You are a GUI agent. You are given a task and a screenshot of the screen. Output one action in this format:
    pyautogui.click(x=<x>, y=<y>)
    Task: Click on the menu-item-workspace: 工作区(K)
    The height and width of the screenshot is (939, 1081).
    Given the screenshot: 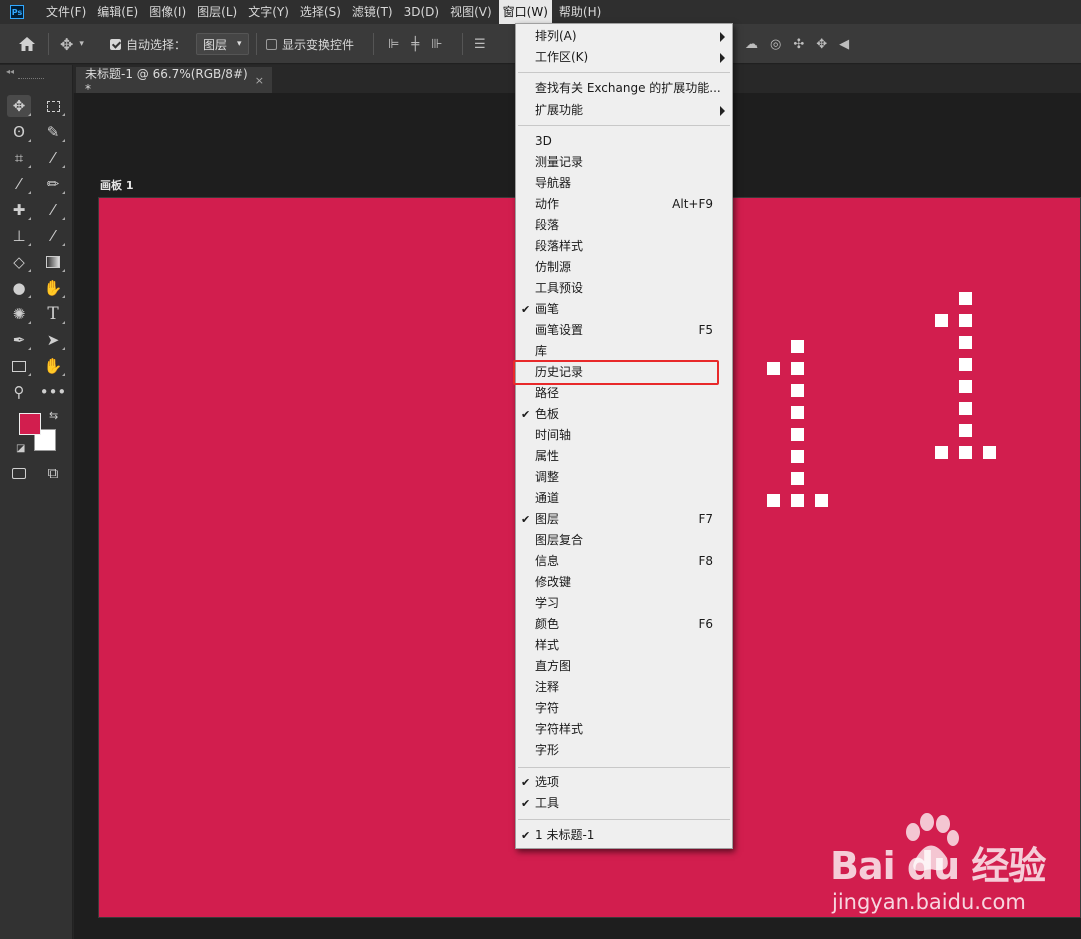 What is the action you would take?
    pyautogui.click(x=624, y=57)
    